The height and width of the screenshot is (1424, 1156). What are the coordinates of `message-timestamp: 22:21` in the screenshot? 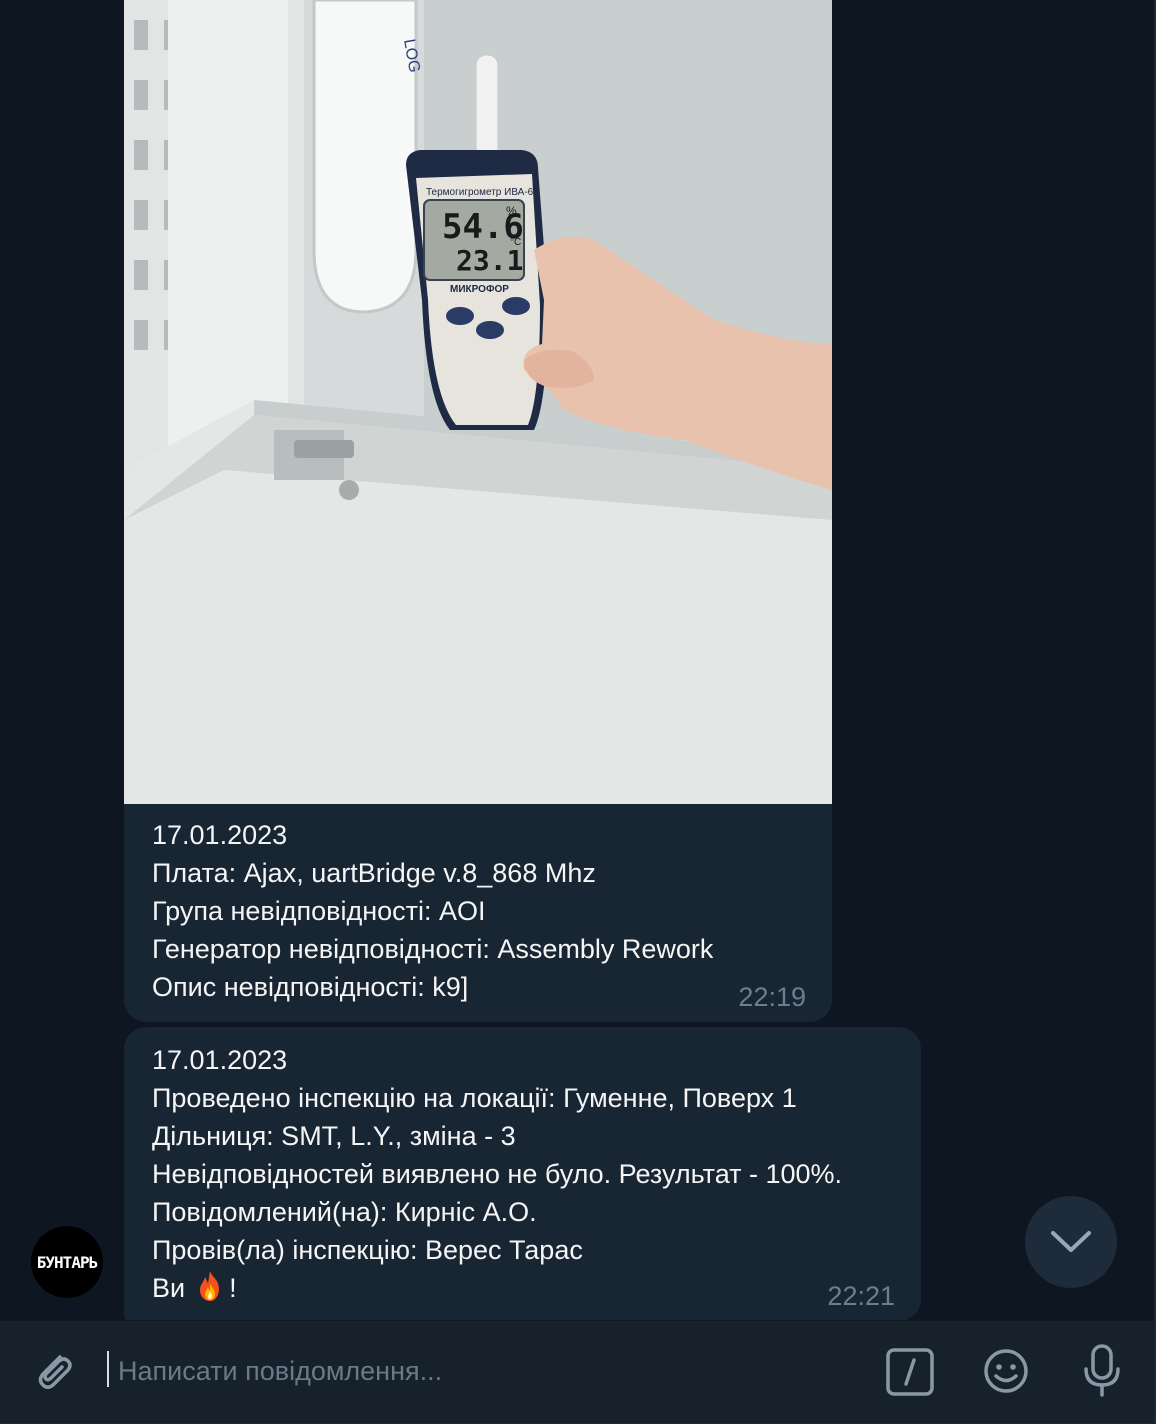 It's located at (861, 1296).